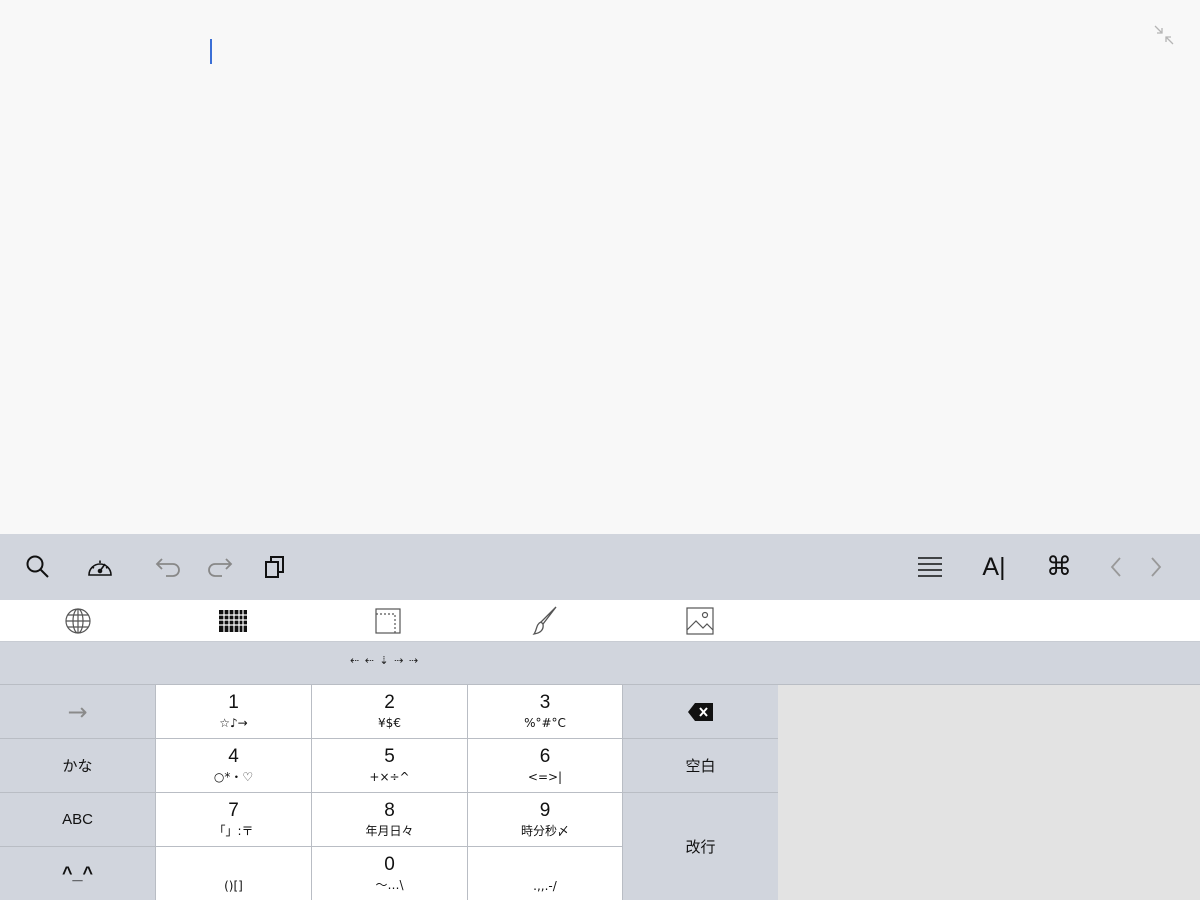 The width and height of the screenshot is (1200, 900). I want to click on emoticon-key: ^_^, so click(77, 873).